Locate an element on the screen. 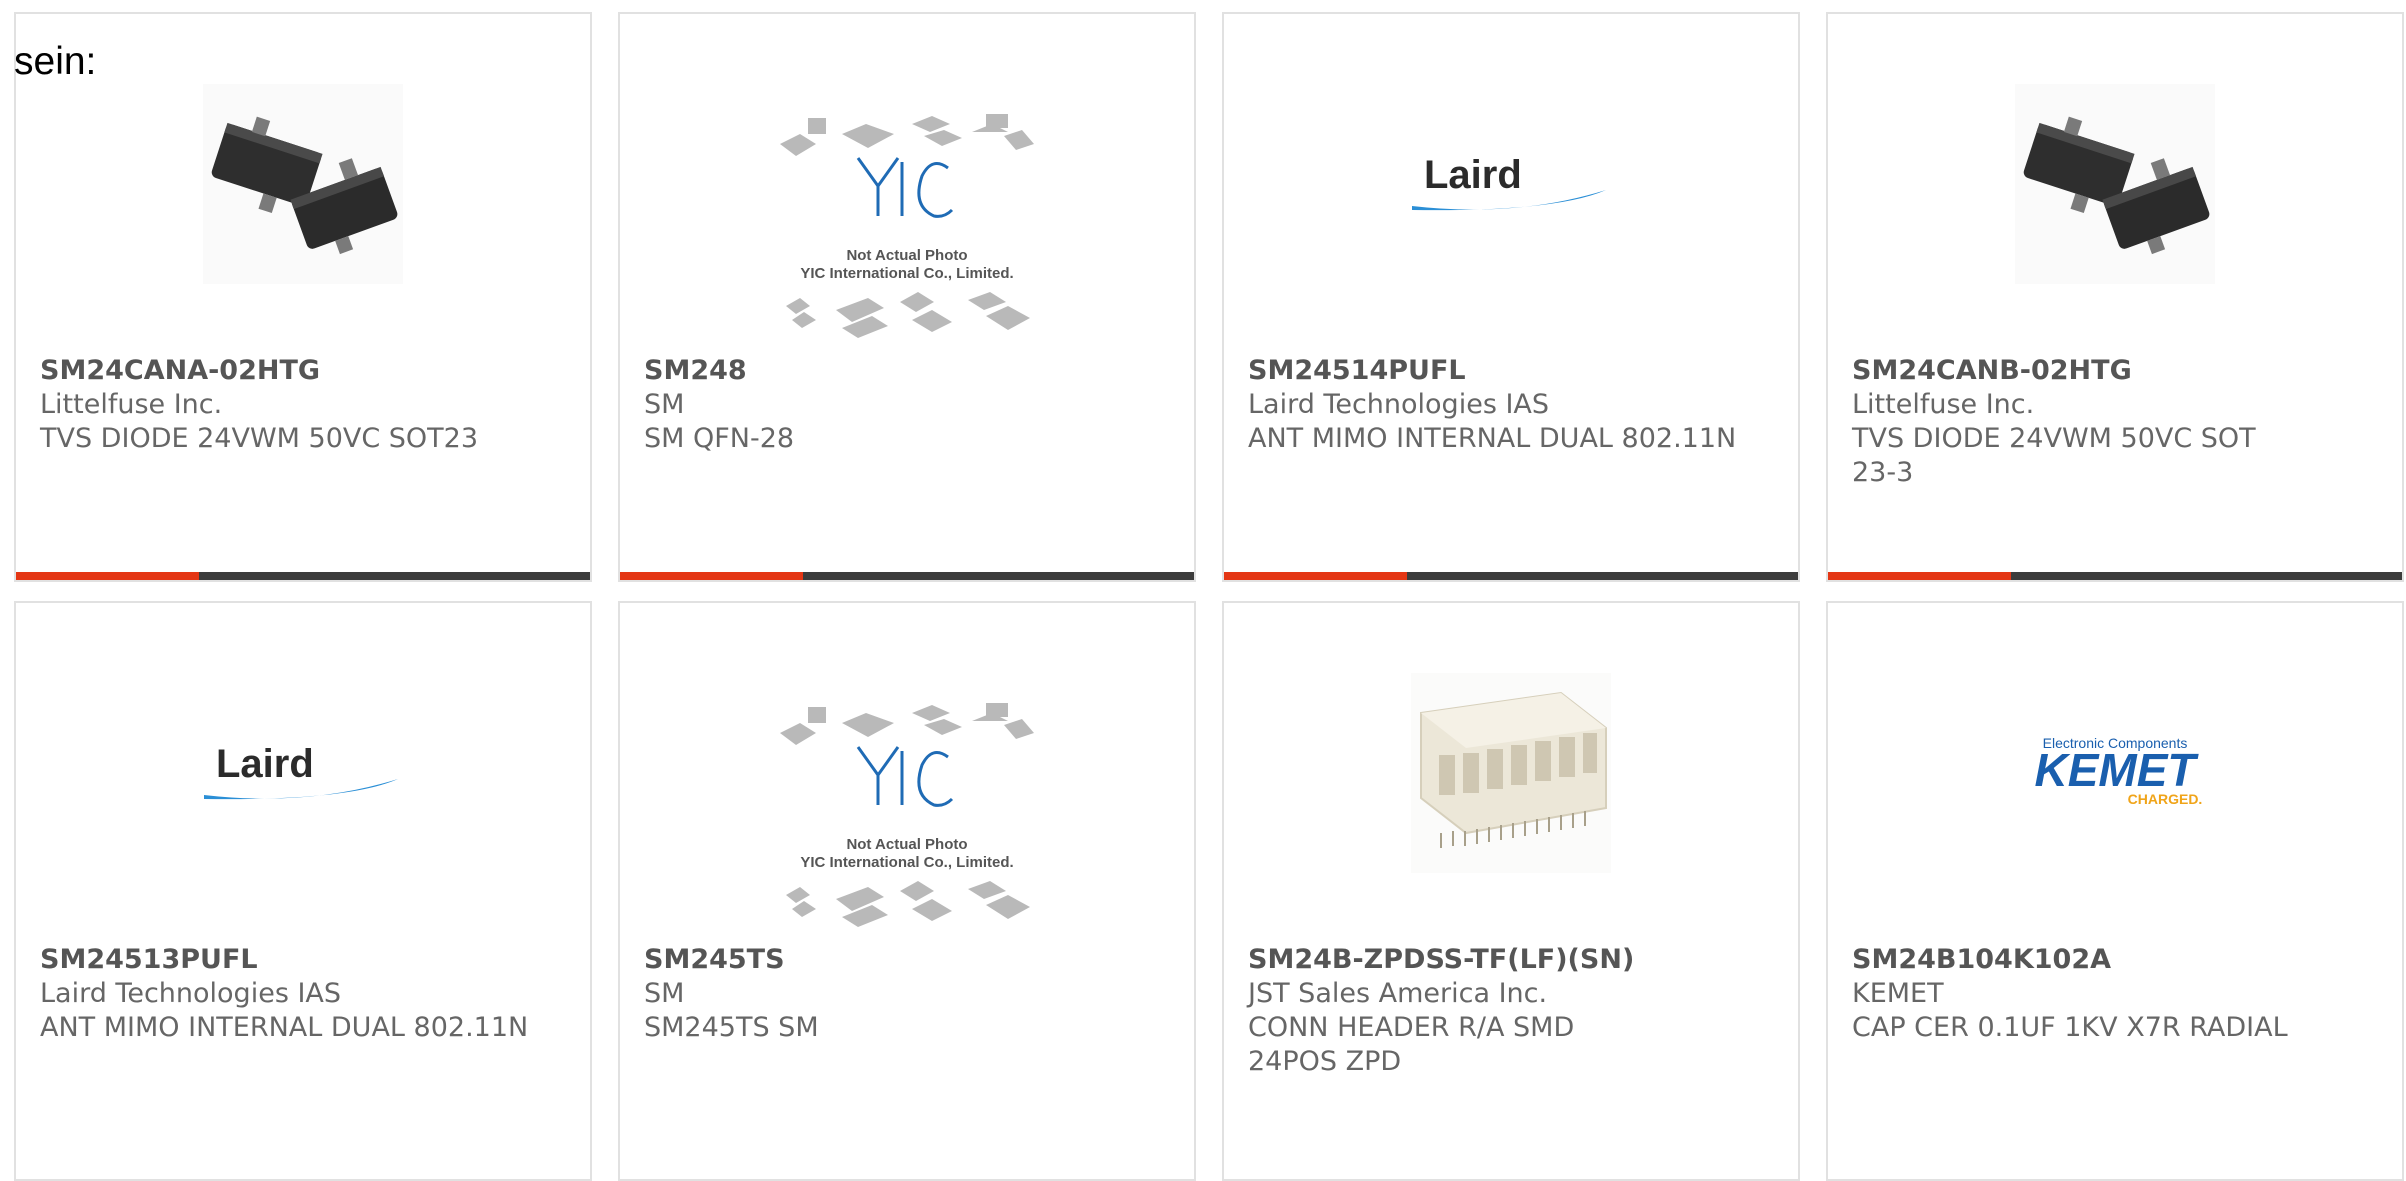 This screenshot has height=1181, width=2406. logo-text: KEMET is located at coordinates (2117, 770).